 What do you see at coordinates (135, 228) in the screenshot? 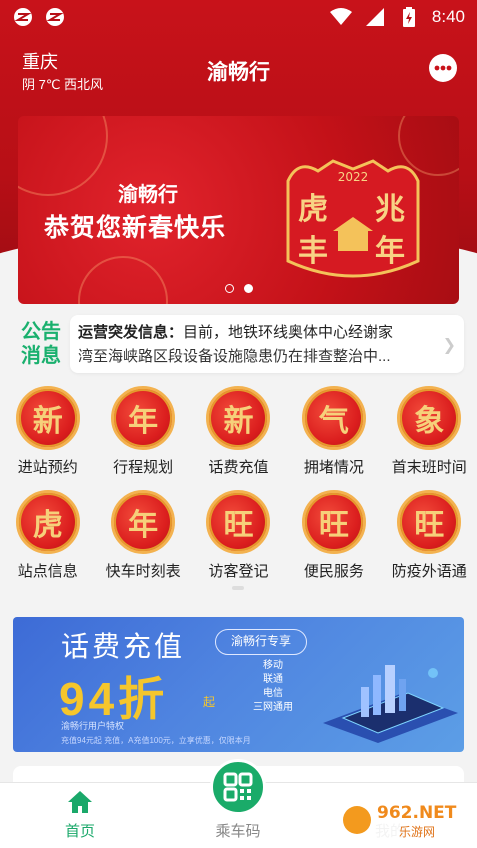
I see `banner-greeting: 恭贺您新春快乐` at bounding box center [135, 228].